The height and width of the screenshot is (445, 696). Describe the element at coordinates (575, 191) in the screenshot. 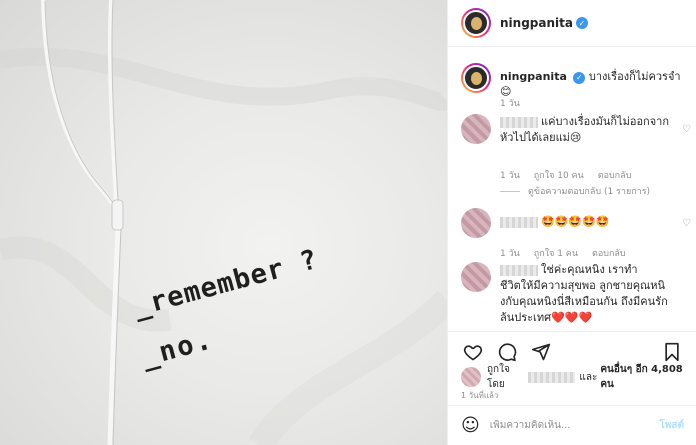

I see `view-replies-link: ดูข้อความตอบกลับ (1 รายการ)` at that location.